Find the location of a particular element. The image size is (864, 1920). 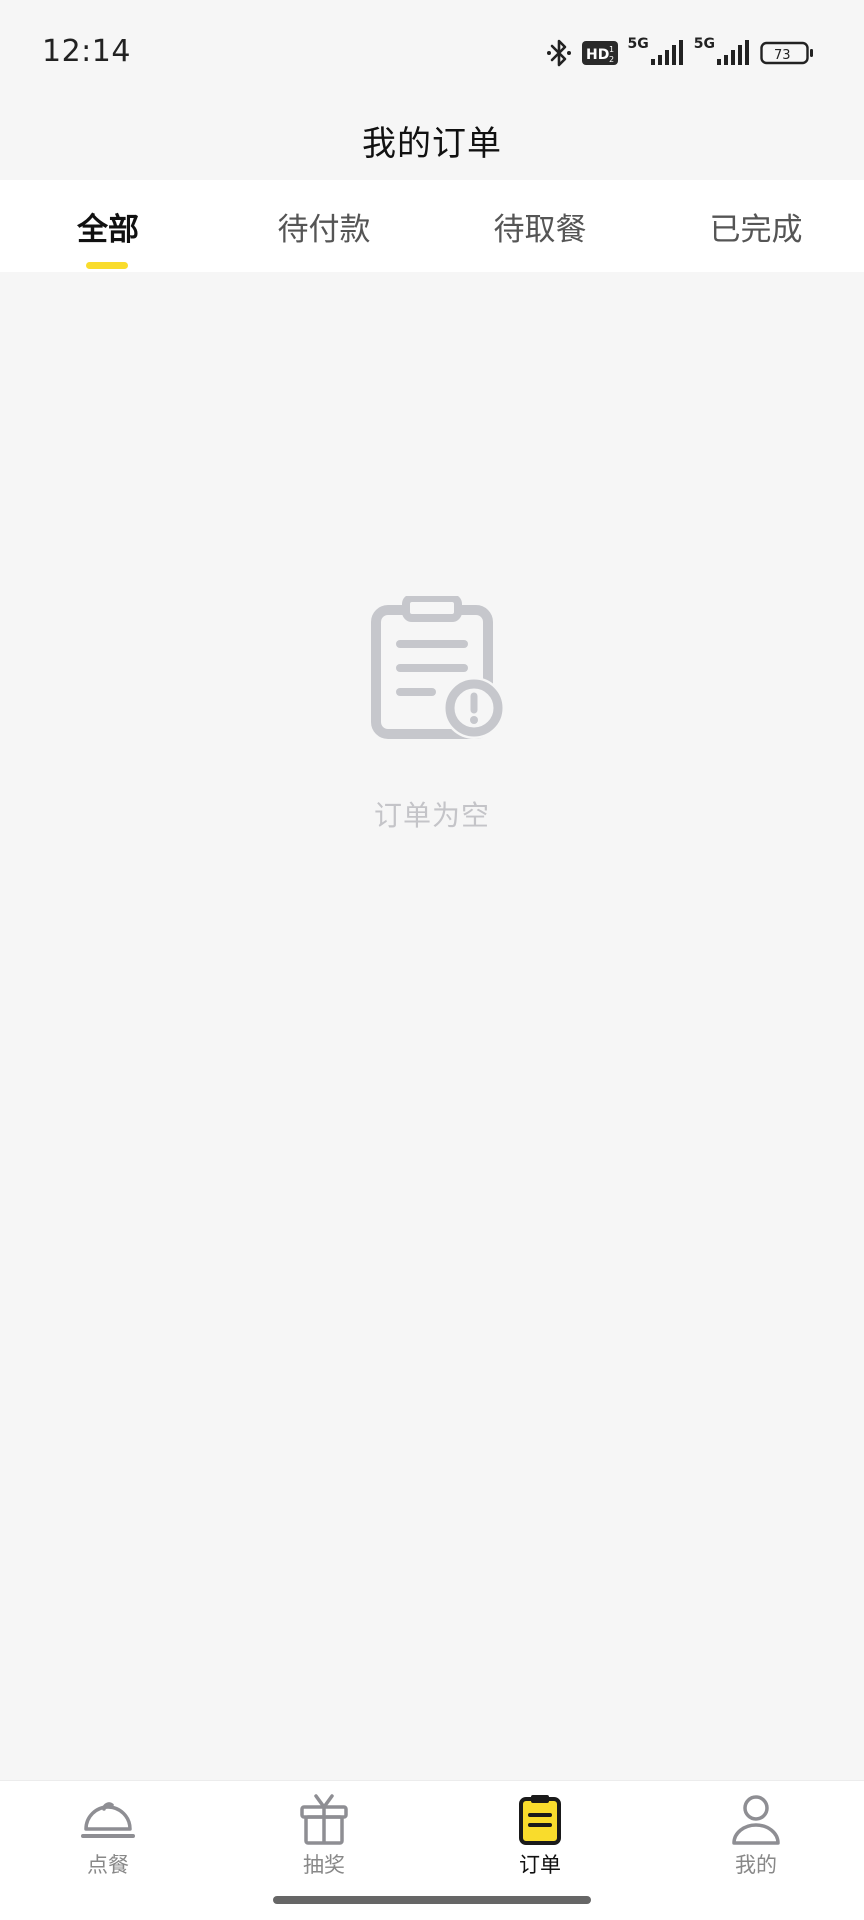

nav-item-orders: 订单 is located at coordinates (540, 1836).